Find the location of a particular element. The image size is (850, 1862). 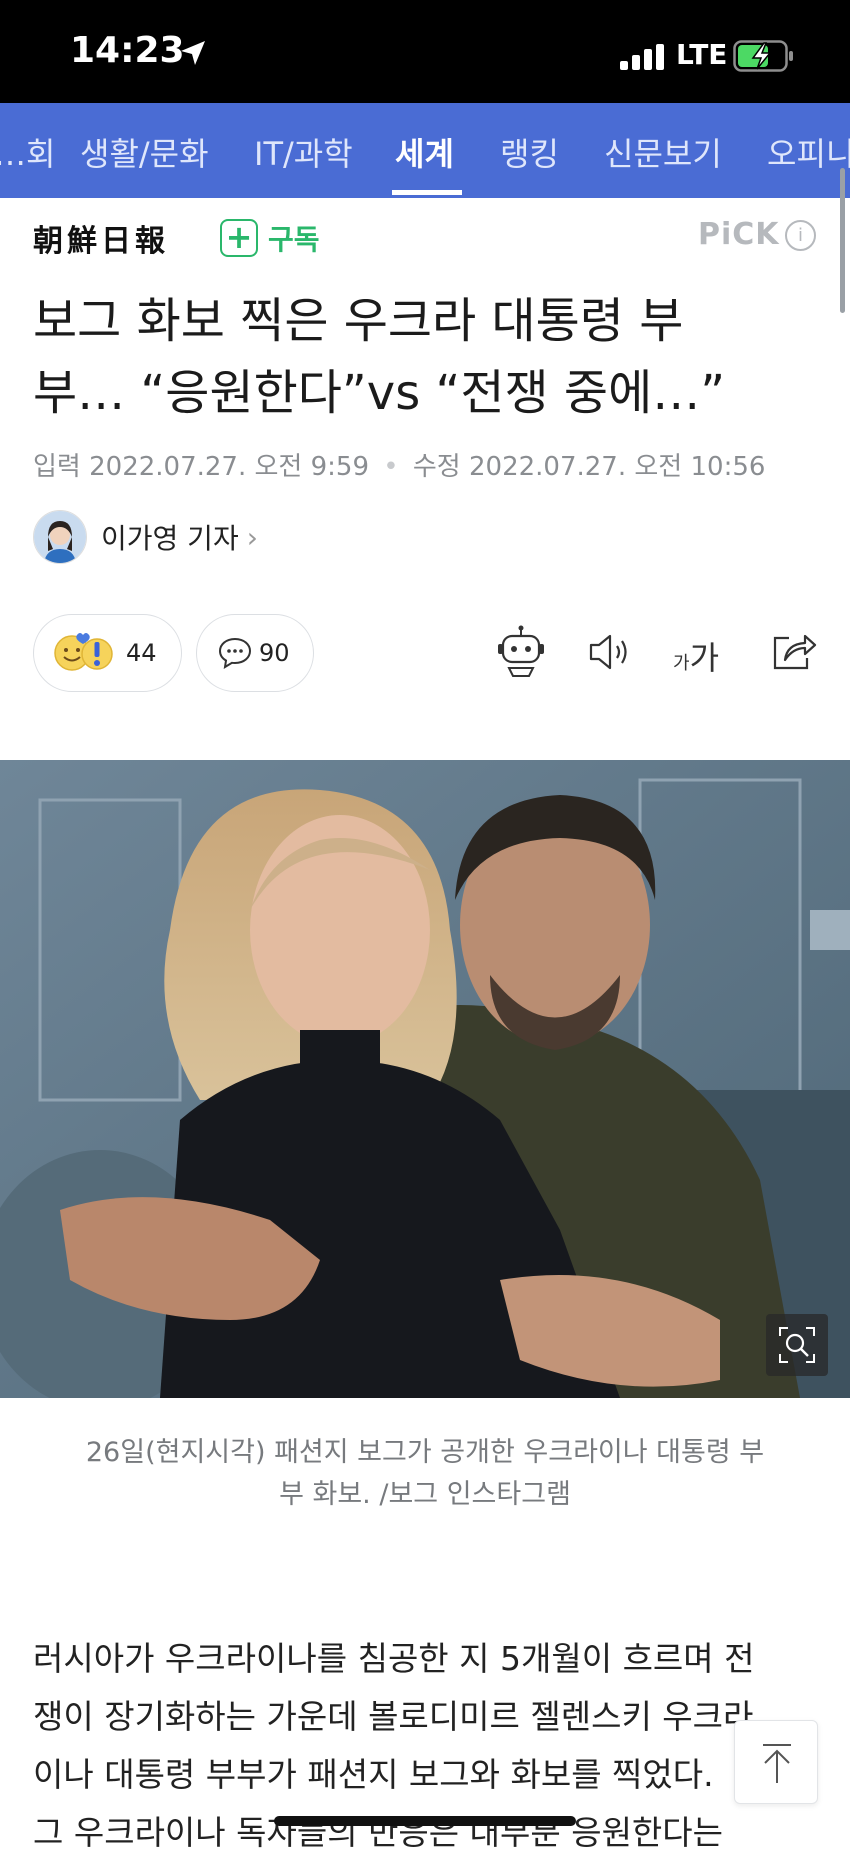

press-logo: 朝鮮日報 is located at coordinates (101, 238).